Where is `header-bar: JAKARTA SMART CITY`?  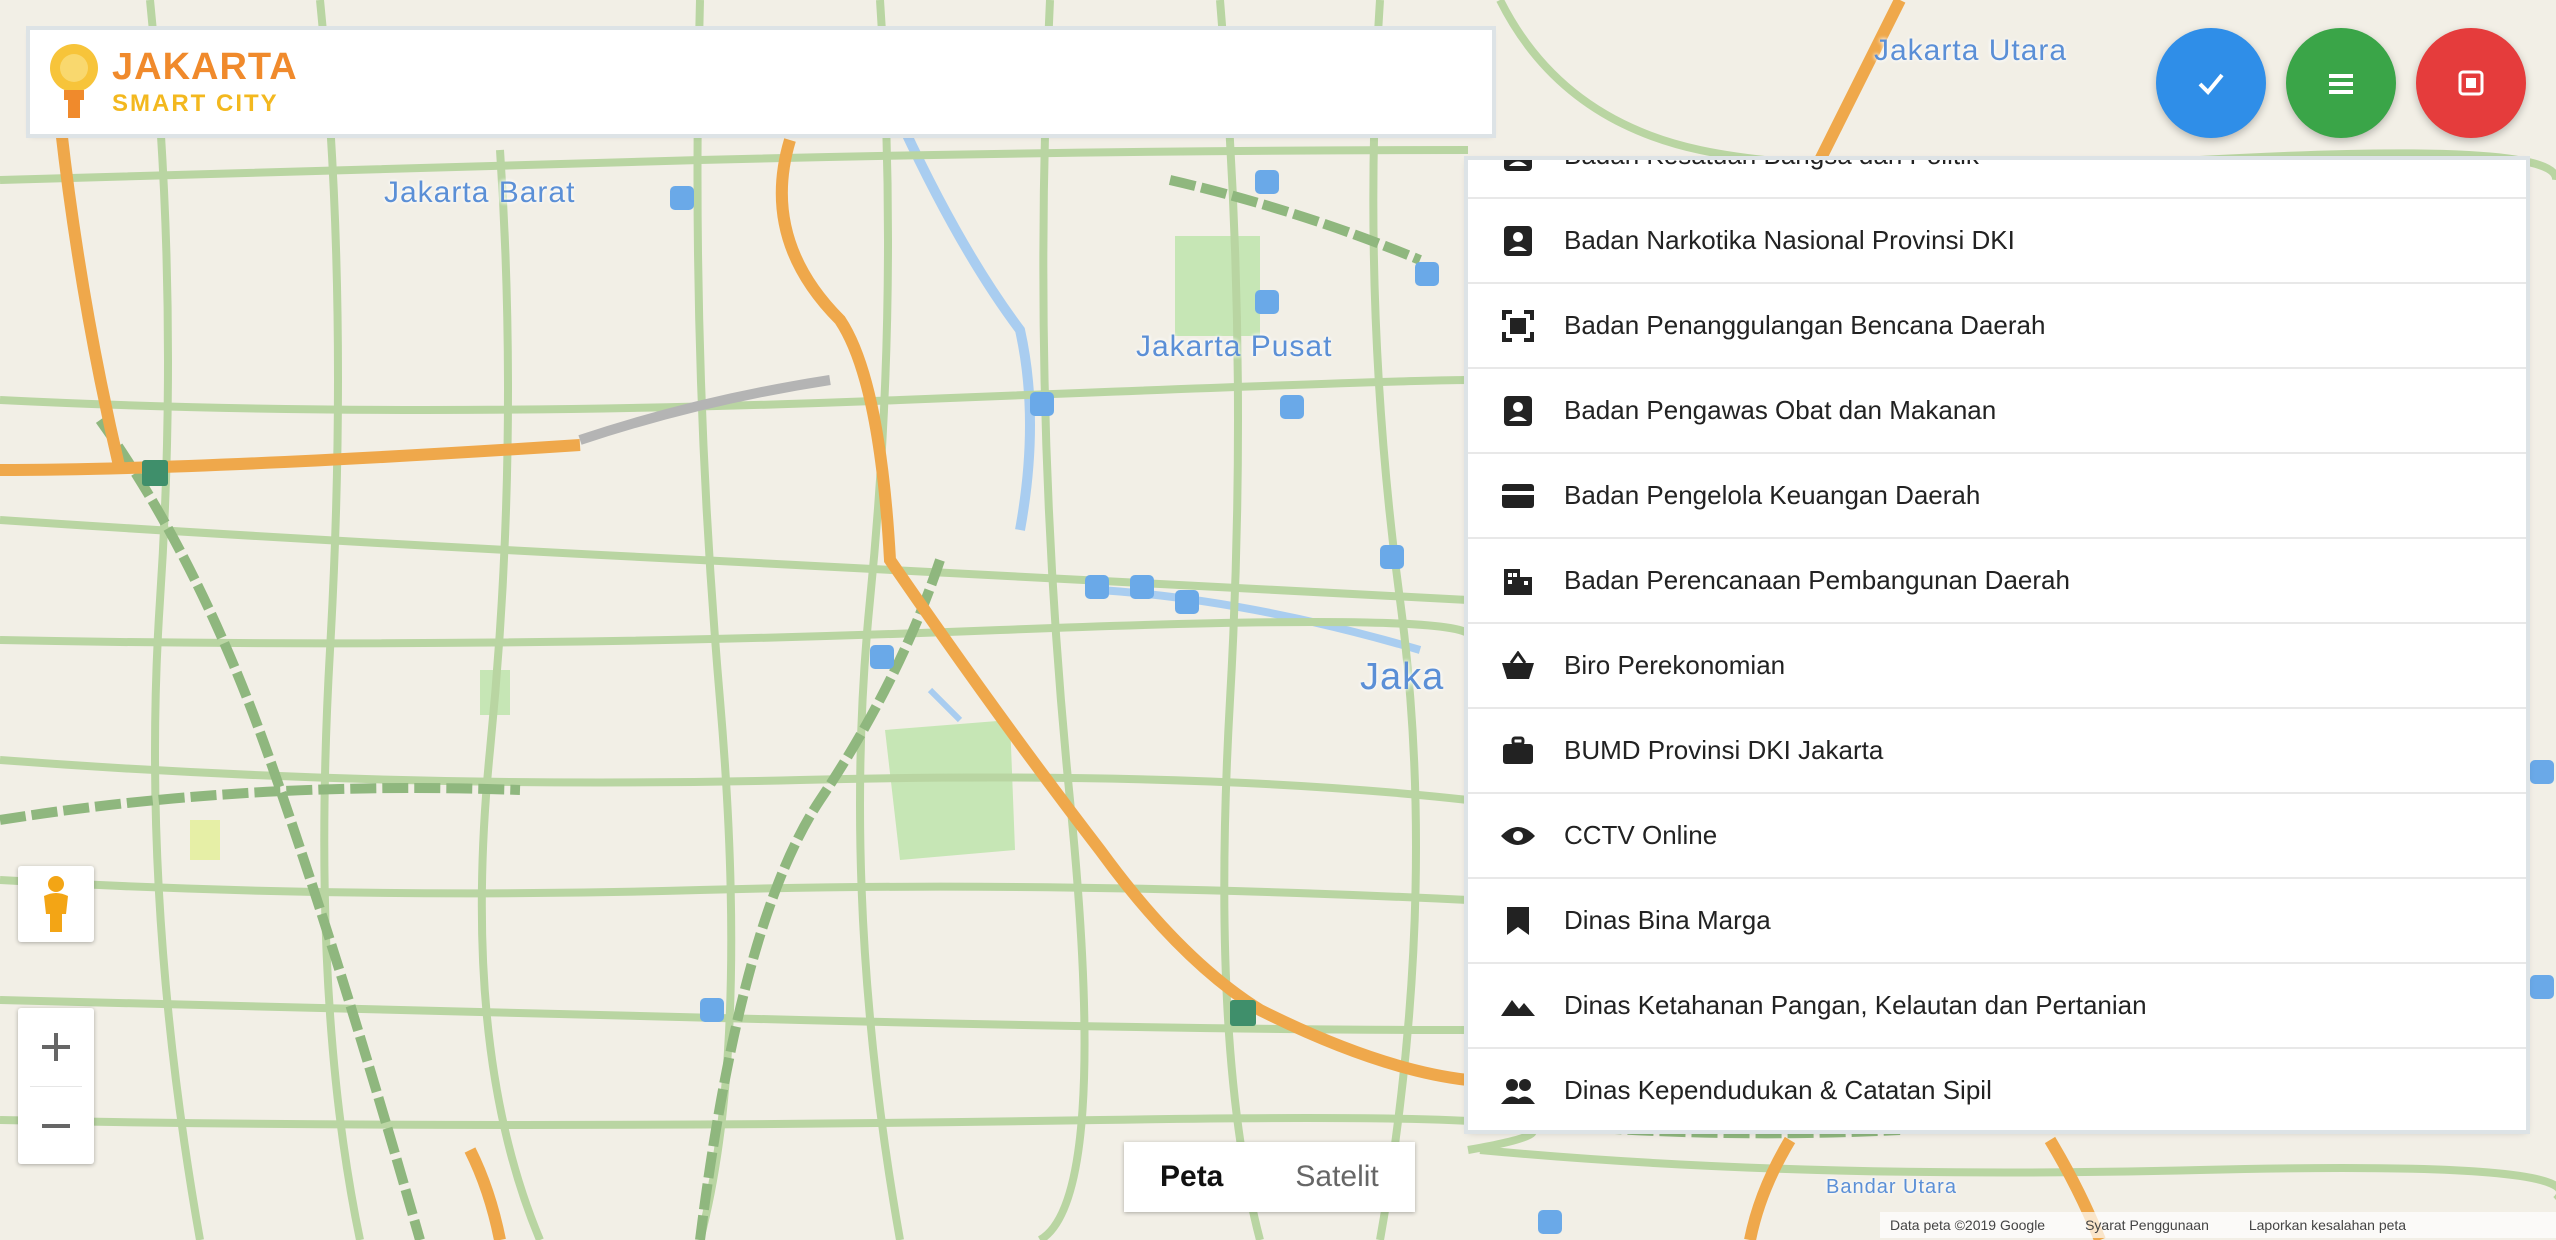 header-bar: JAKARTA SMART CITY is located at coordinates (761, 82).